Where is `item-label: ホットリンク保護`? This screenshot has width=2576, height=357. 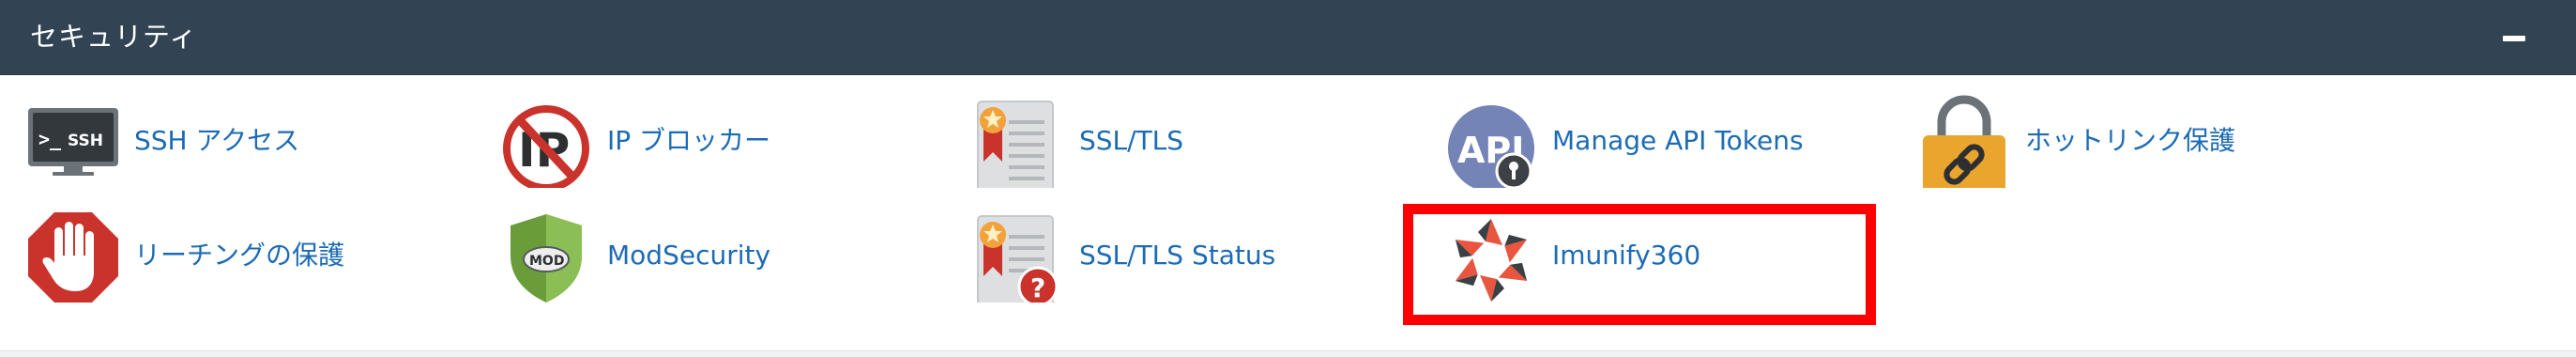
item-label: ホットリンク保護 is located at coordinates (2130, 140).